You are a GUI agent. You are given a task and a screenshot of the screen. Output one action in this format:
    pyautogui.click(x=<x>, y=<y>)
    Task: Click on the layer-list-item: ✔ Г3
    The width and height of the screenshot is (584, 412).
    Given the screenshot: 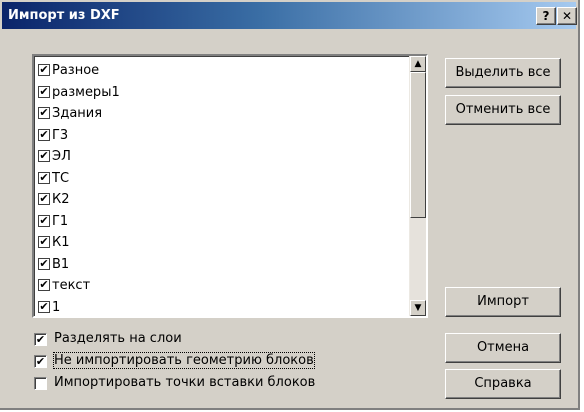 What is the action you would take?
    pyautogui.click(x=223, y=136)
    